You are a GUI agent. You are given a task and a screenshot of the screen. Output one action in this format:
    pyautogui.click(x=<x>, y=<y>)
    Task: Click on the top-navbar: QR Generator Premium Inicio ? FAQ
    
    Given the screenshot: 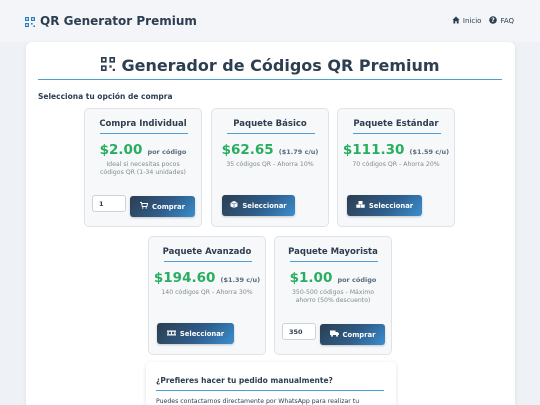 What is the action you would take?
    pyautogui.click(x=270, y=21)
    